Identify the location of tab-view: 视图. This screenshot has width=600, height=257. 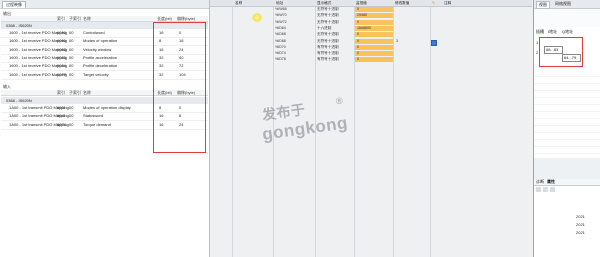
(543, 5).